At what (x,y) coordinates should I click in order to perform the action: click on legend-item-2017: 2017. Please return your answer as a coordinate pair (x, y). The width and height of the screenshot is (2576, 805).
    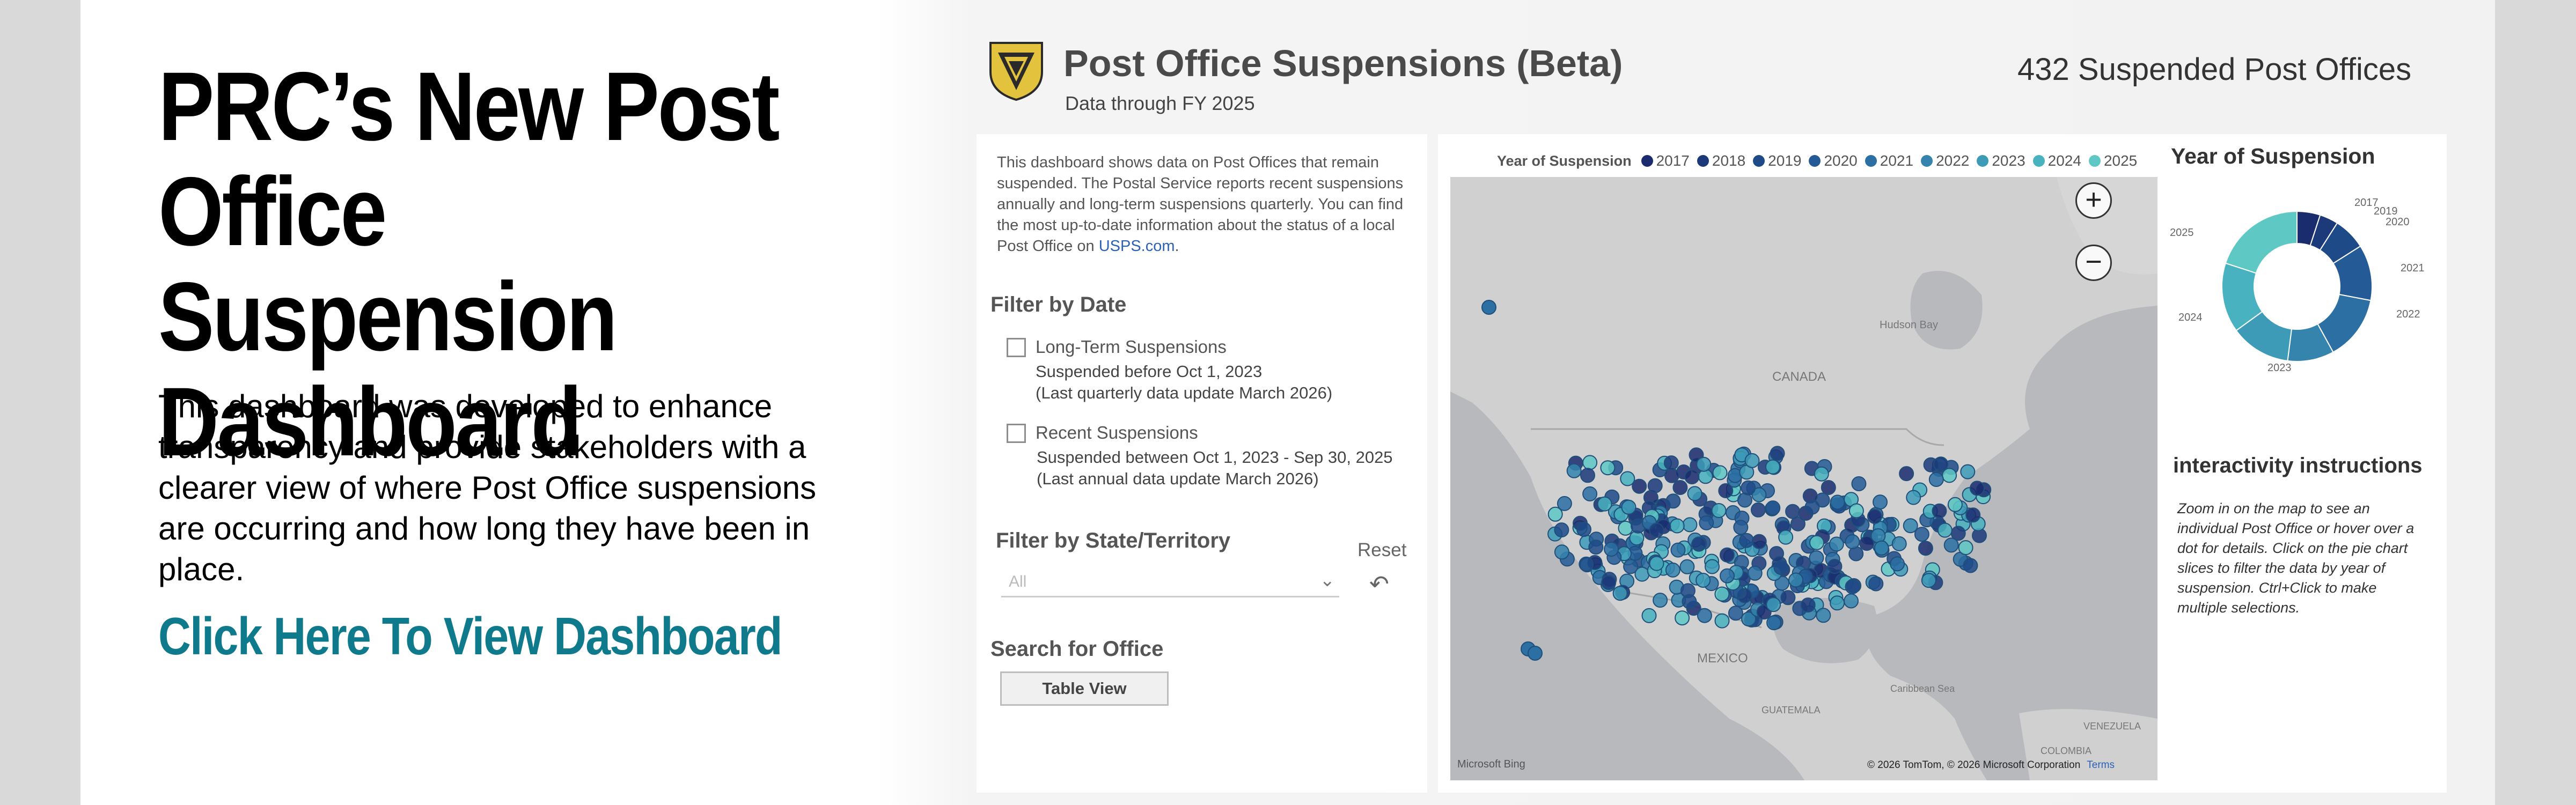
    Looking at the image, I should click on (1665, 160).